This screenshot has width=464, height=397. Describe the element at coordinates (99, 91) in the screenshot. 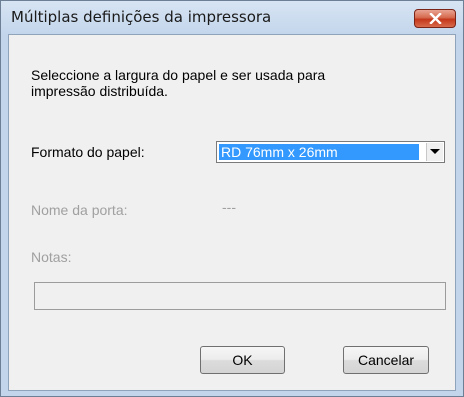

I see `instruction-line-2: impressão distribuída.` at that location.